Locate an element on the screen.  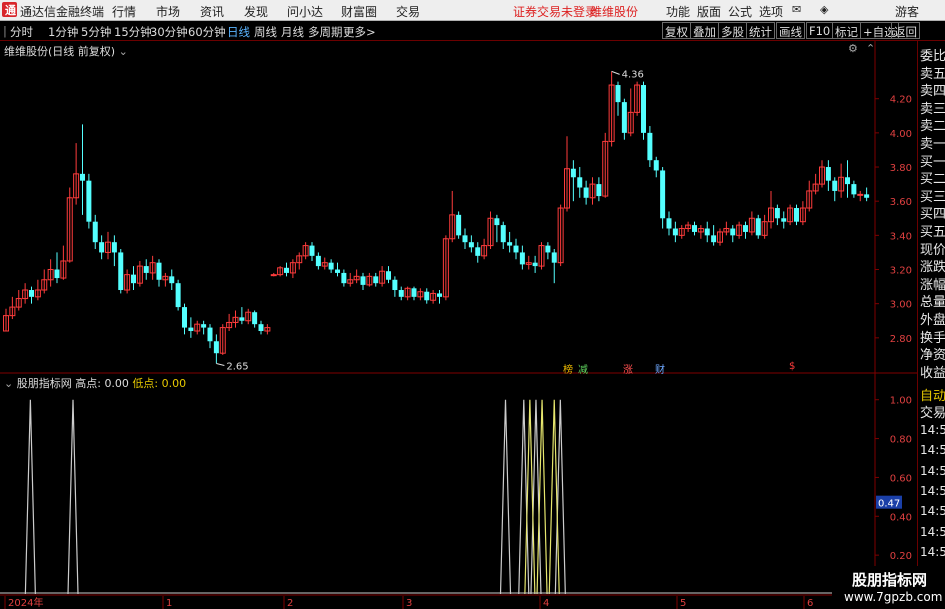
indicator-header: ⌄ 股朋指标网 高点: 0.00 低点: 0.00 is located at coordinates (95, 383).